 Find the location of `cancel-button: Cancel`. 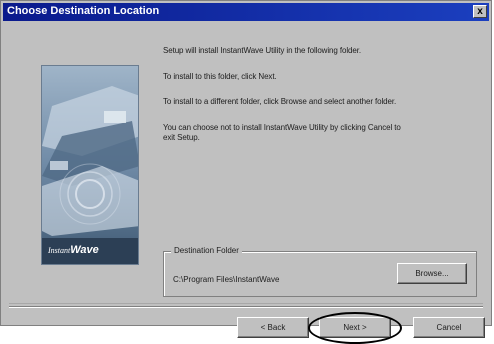

cancel-button: Cancel is located at coordinates (449, 327).